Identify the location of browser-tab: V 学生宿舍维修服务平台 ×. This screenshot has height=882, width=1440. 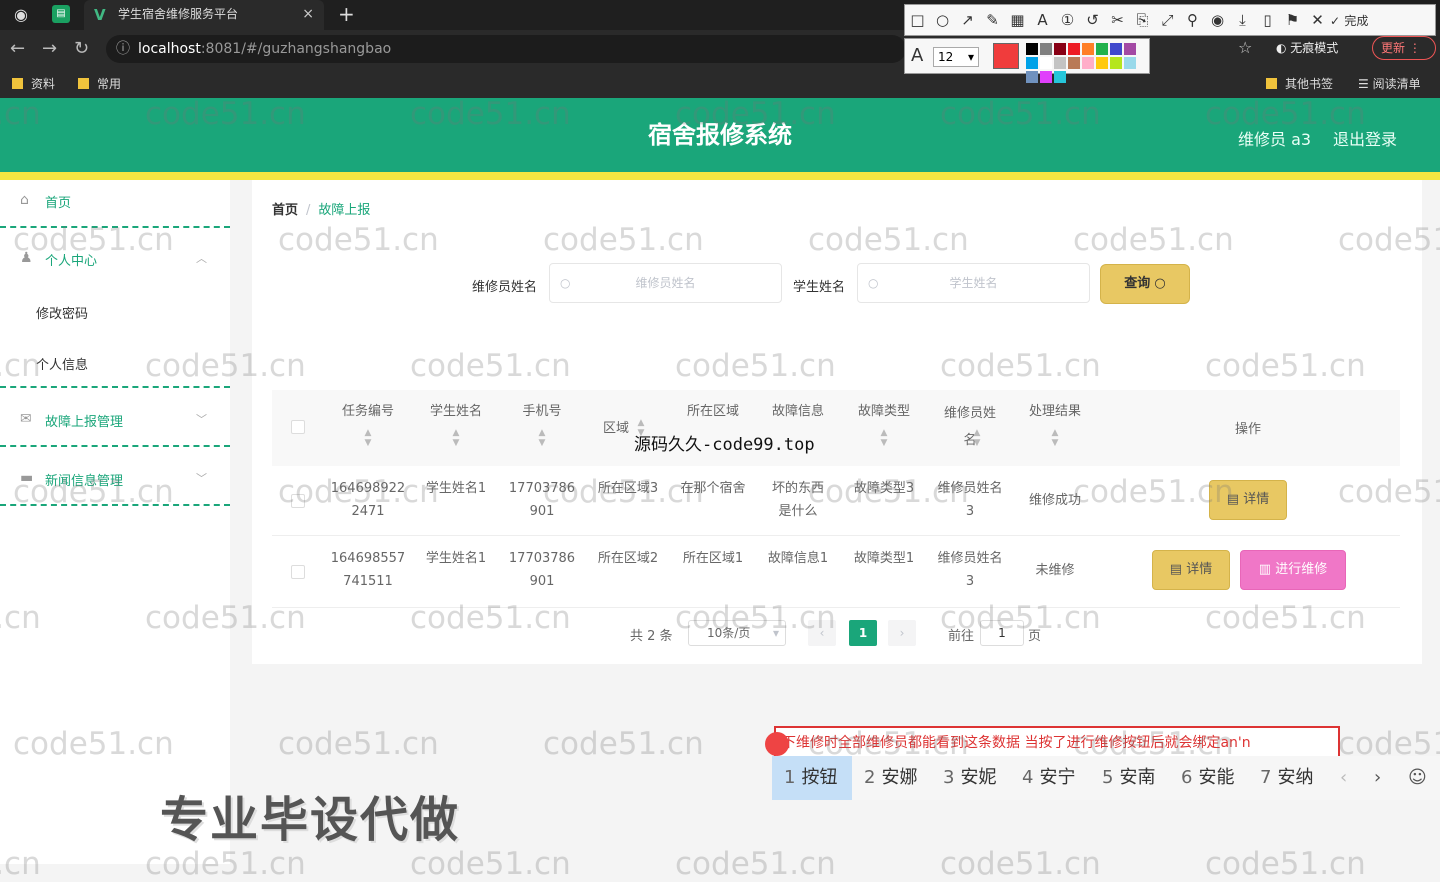
(204, 15).